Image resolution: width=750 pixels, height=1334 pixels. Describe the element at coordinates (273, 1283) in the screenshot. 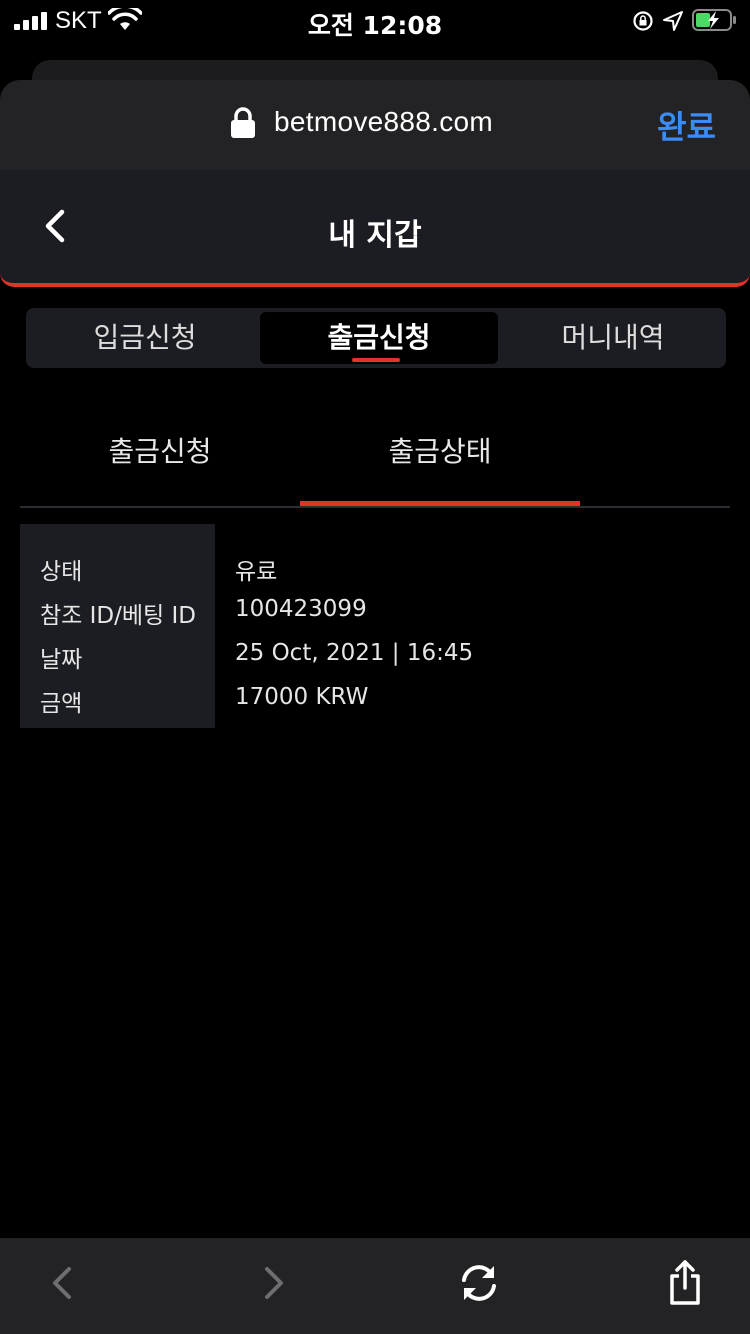

I see `forward-arrow-icon` at that location.